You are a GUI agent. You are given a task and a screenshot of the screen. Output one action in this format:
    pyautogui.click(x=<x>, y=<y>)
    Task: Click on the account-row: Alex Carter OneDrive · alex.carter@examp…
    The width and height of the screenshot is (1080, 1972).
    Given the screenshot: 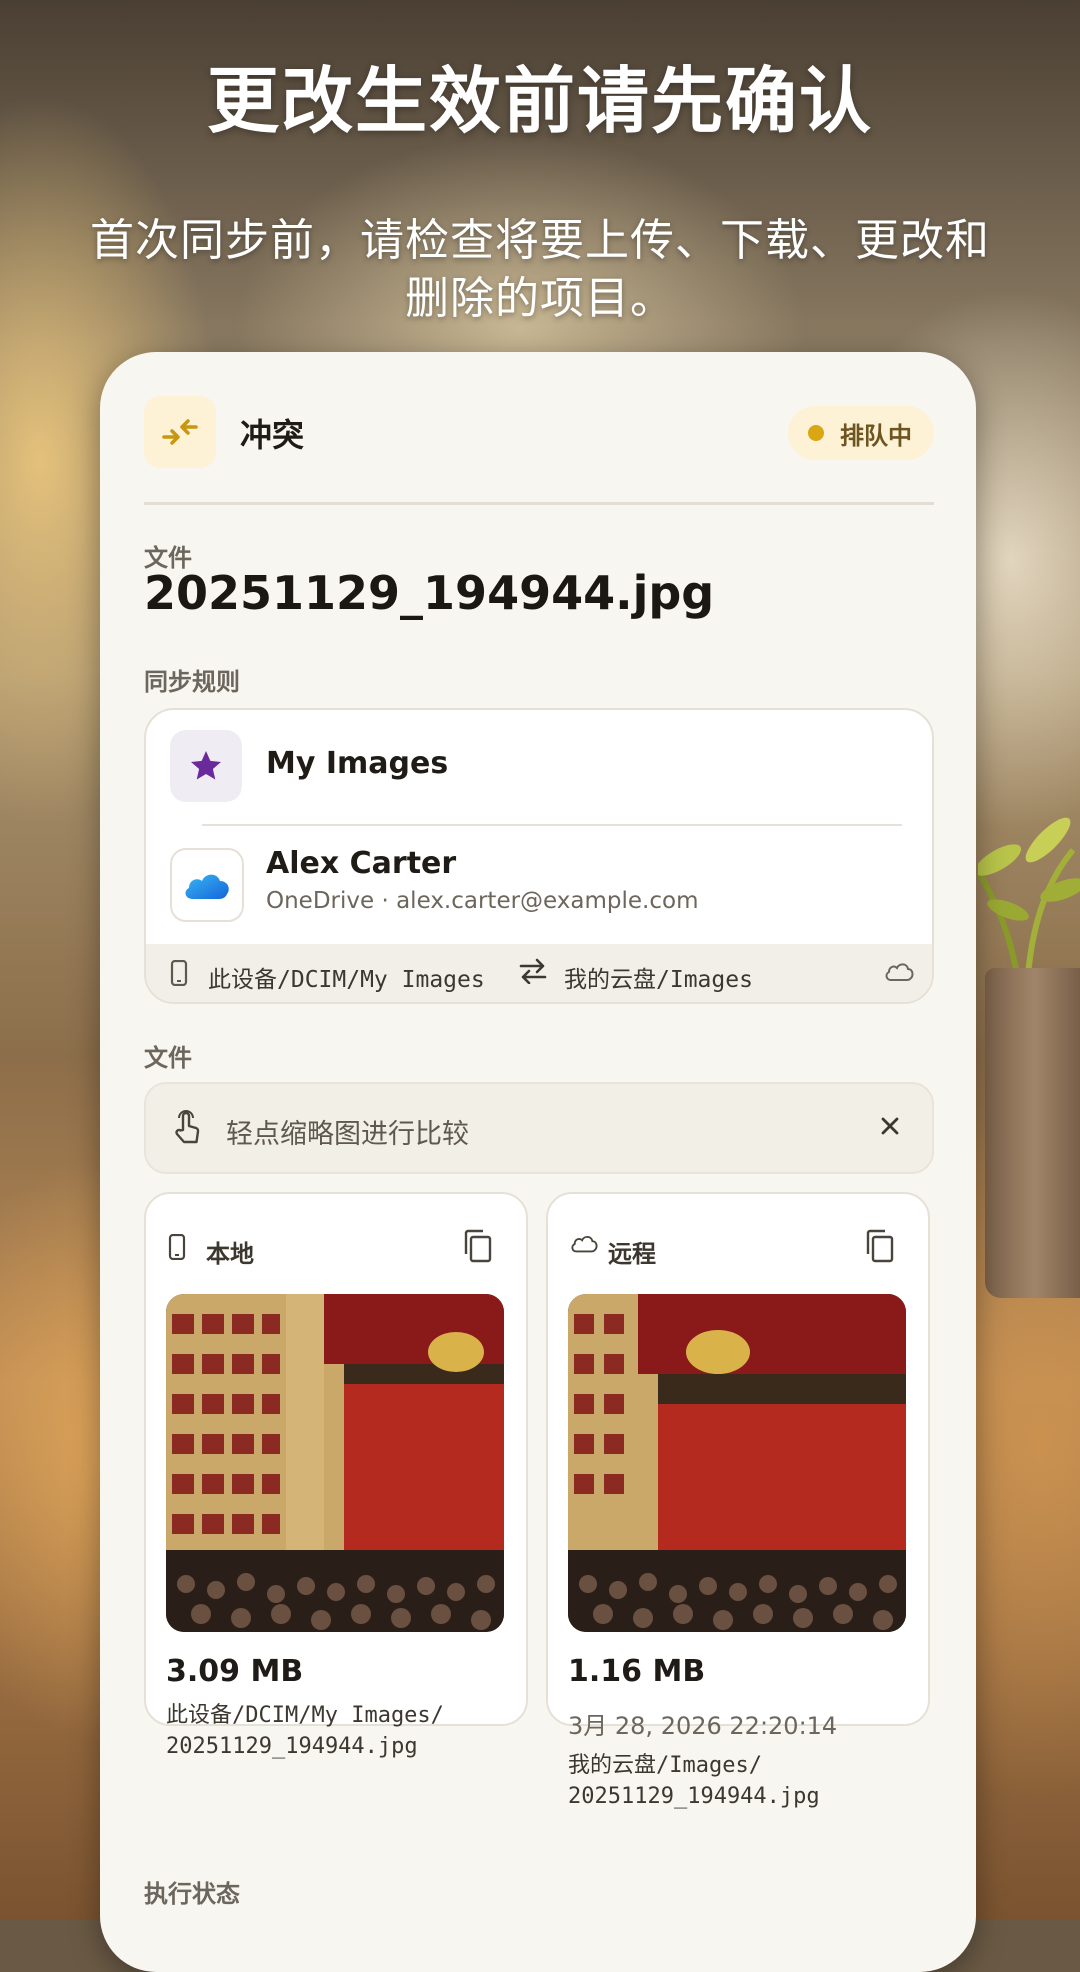 What is the action you would take?
    pyautogui.click(x=540, y=884)
    